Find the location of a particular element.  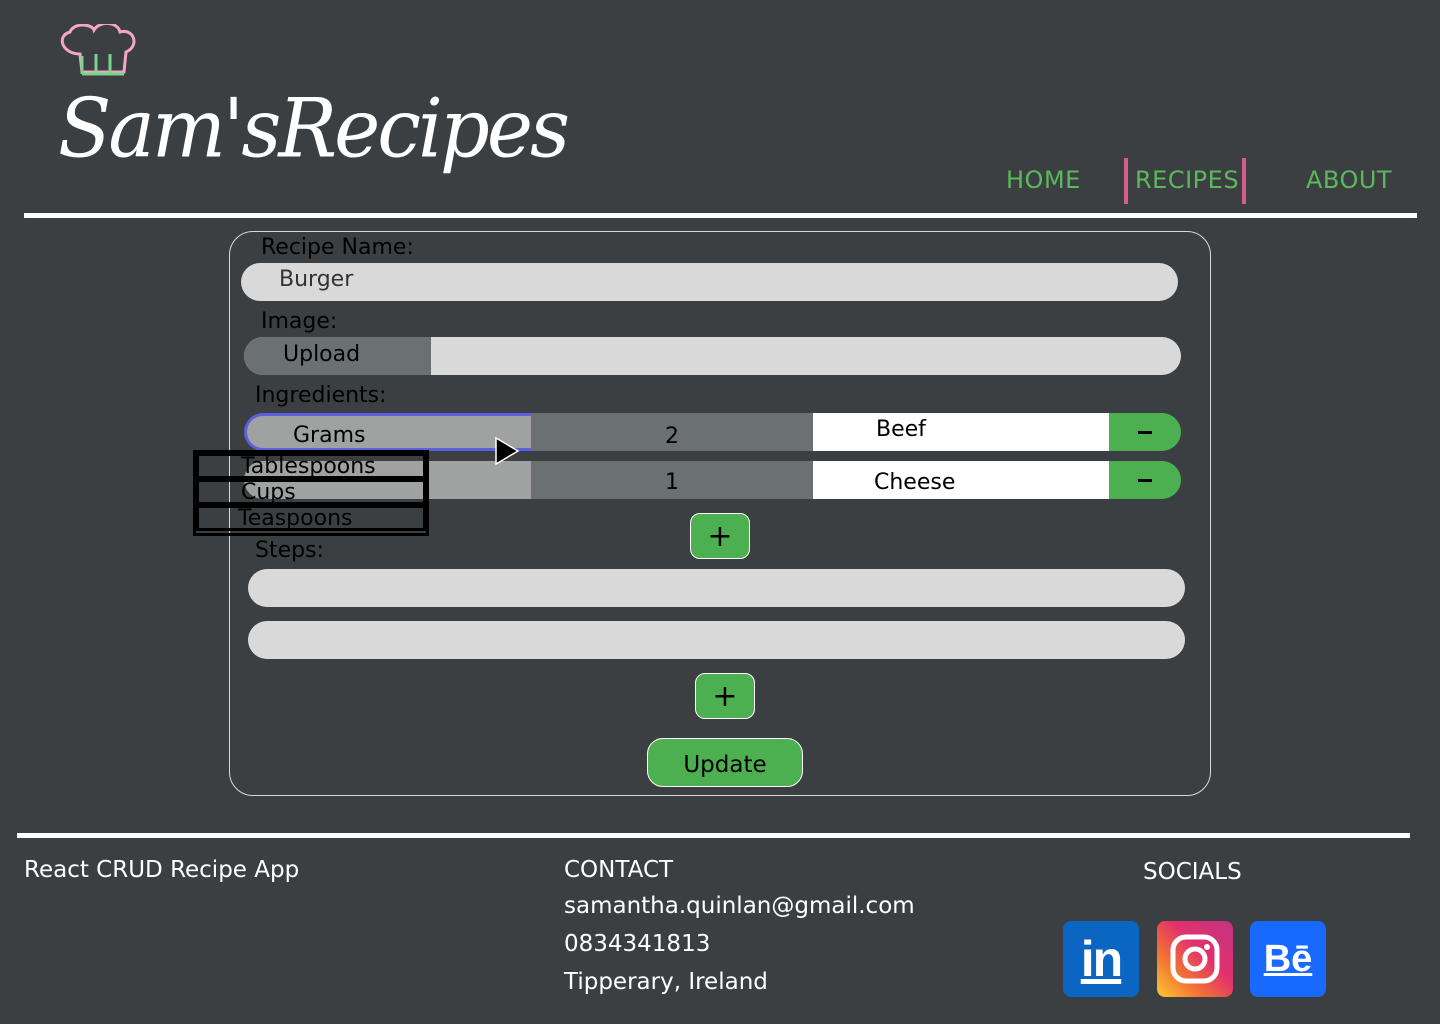

quantity-input: 1 is located at coordinates (672, 480).